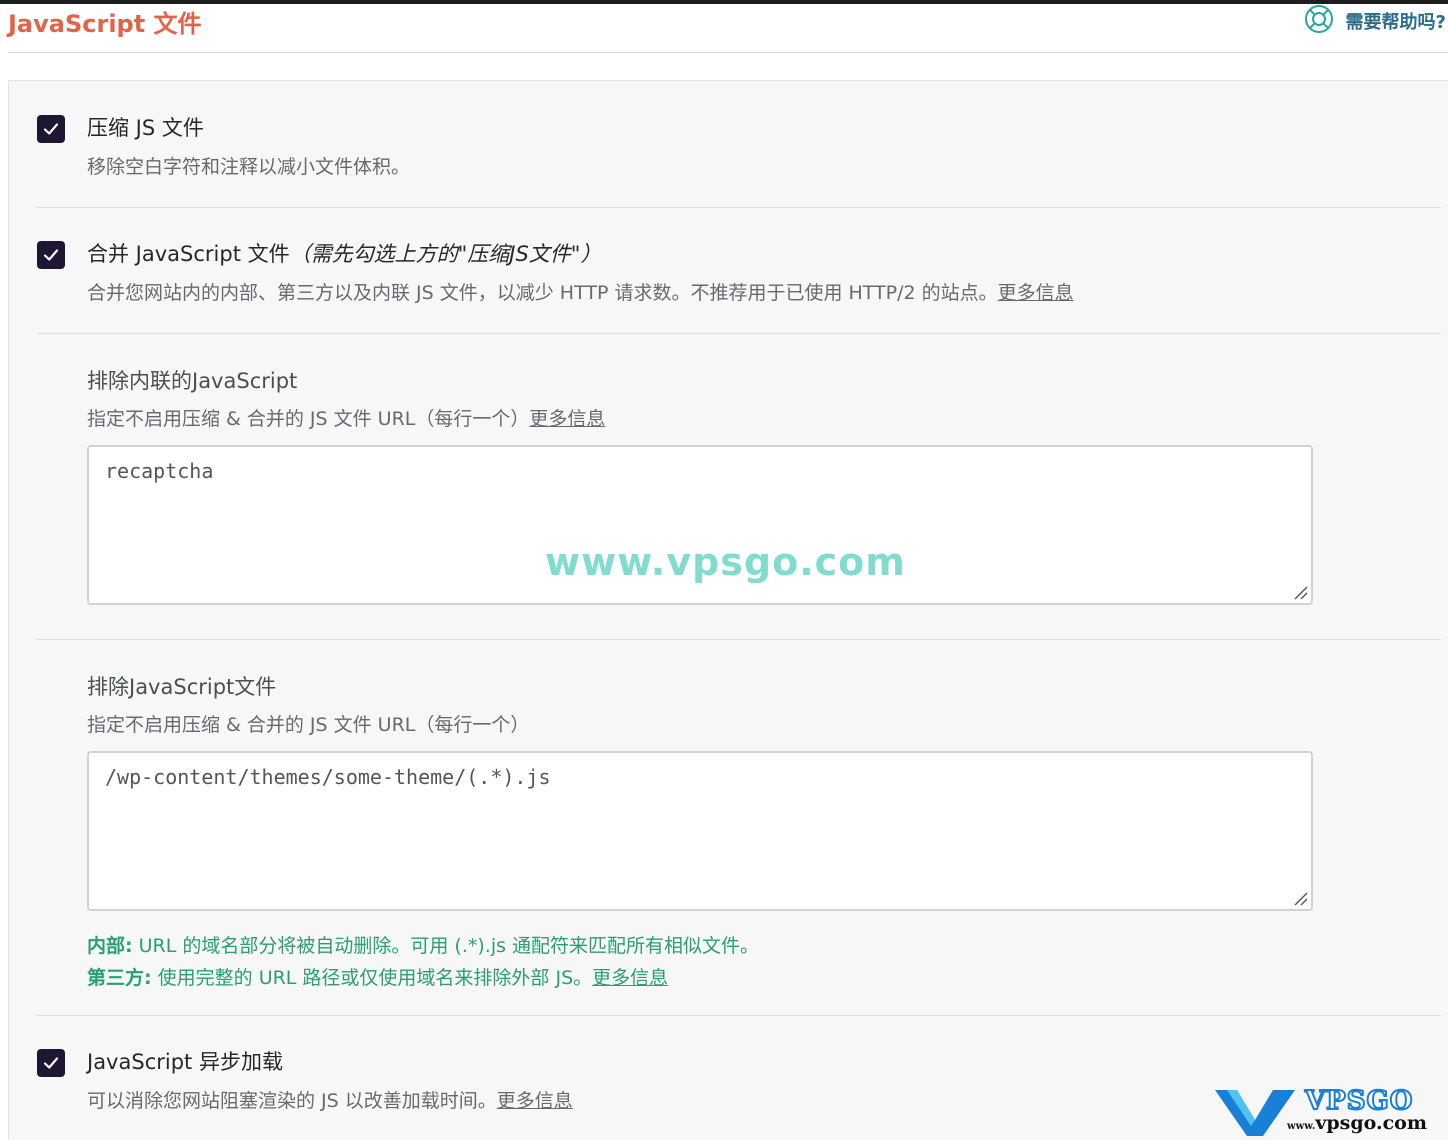  Describe the element at coordinates (1327, 1110) in the screenshot. I see `vpsgo-logo: VPSGO www.vpsgo.com` at that location.